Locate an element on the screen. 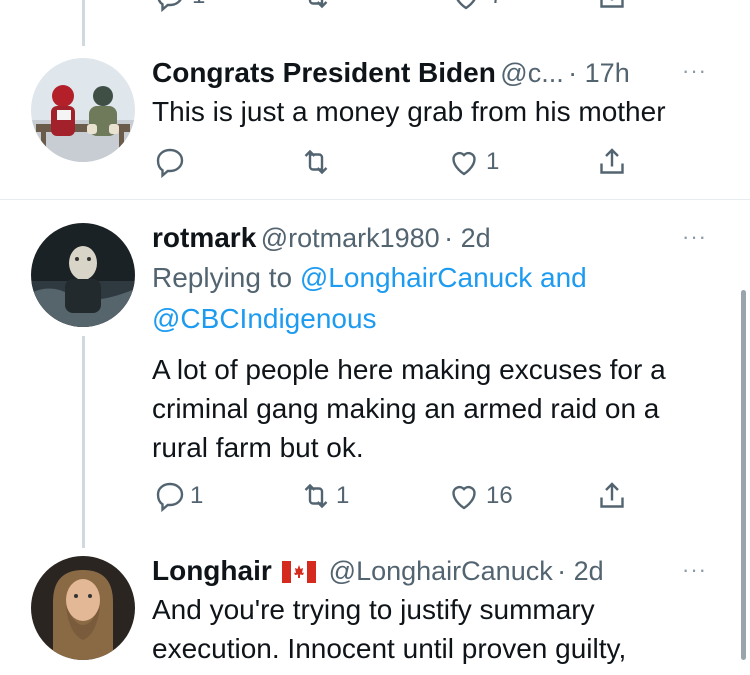 This screenshot has height=675, width=750. tweet1-header: Congrats President Biden @c... · 17h is located at coordinates (391, 75).